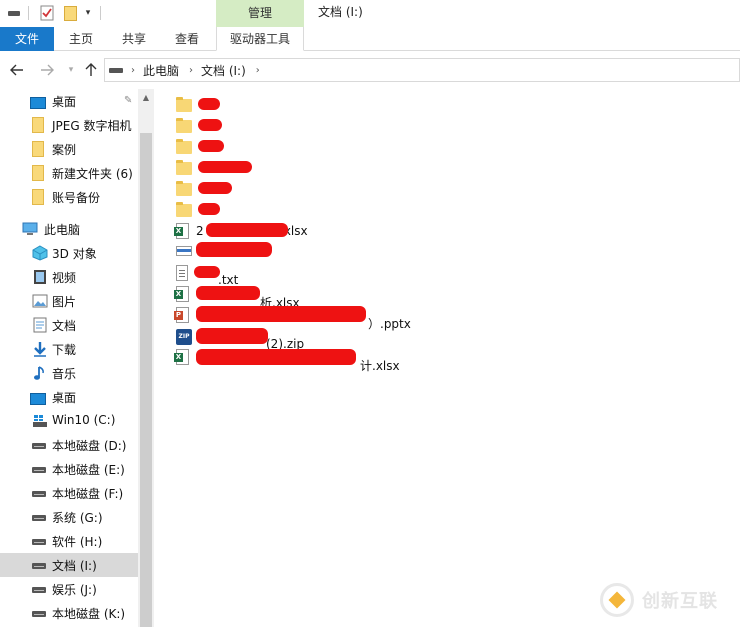 The width and height of the screenshot is (740, 627). What do you see at coordinates (146, 380) in the screenshot?
I see `scrollbar-thumb` at bounding box center [146, 380].